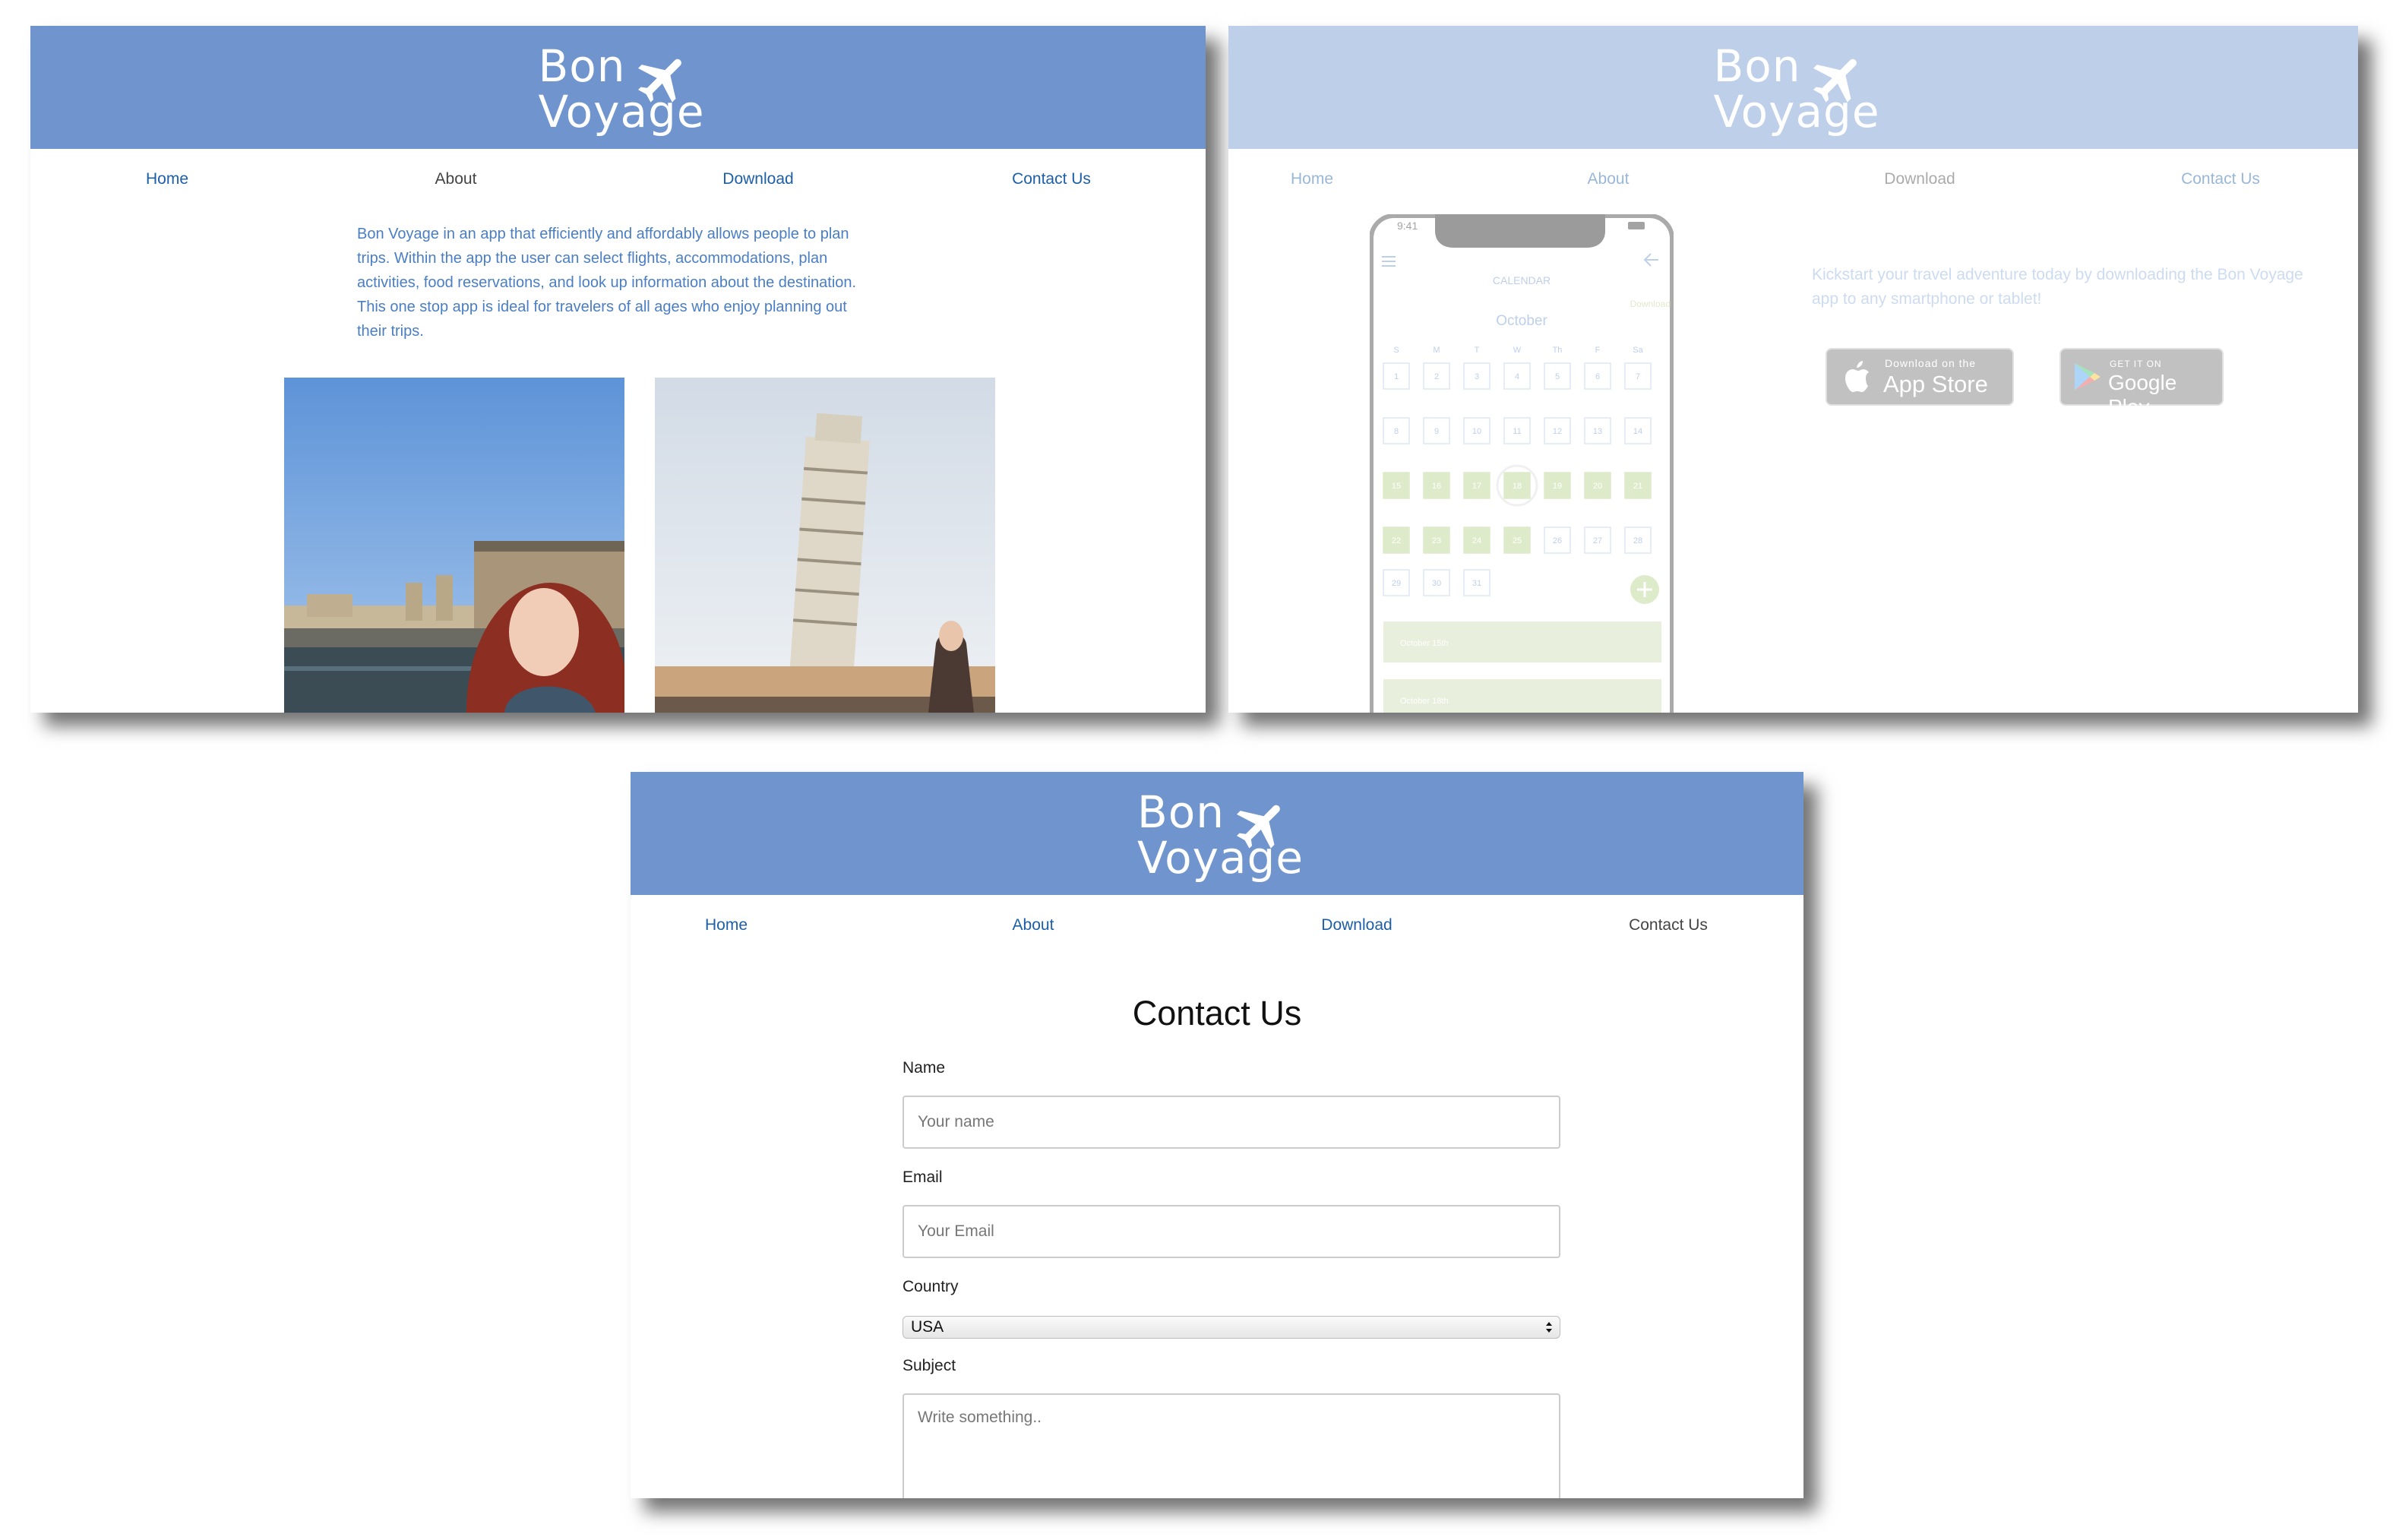  Describe the element at coordinates (1476, 583) in the screenshot. I see `calendar-day-number: 31` at that location.